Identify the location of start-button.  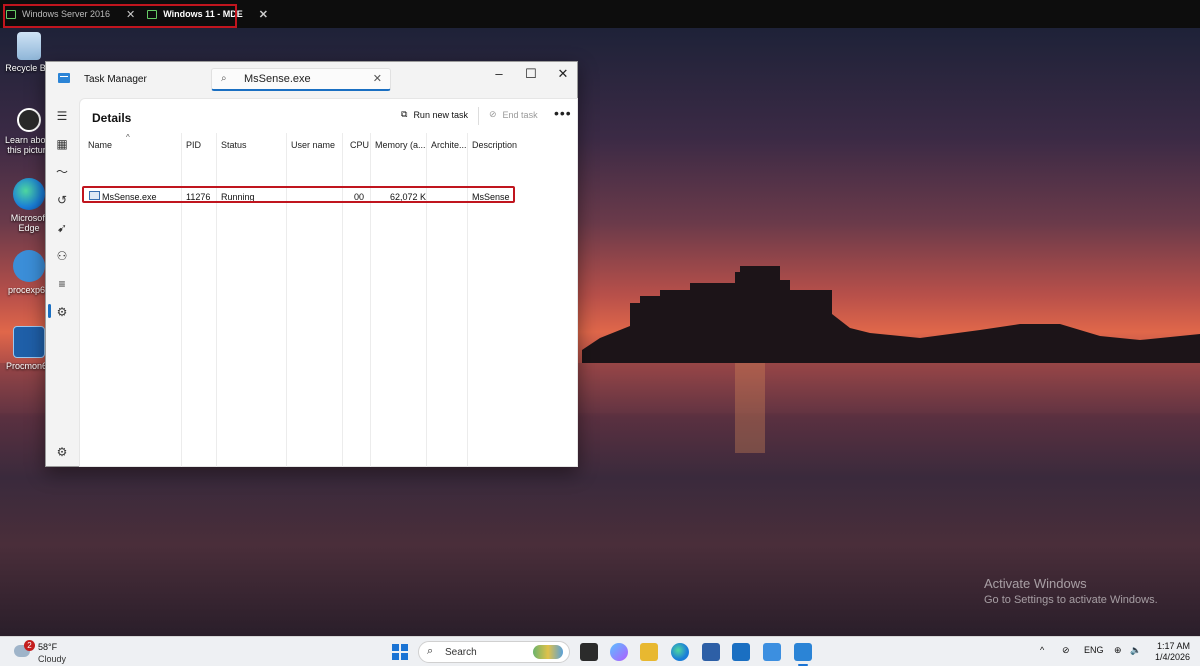
(400, 652).